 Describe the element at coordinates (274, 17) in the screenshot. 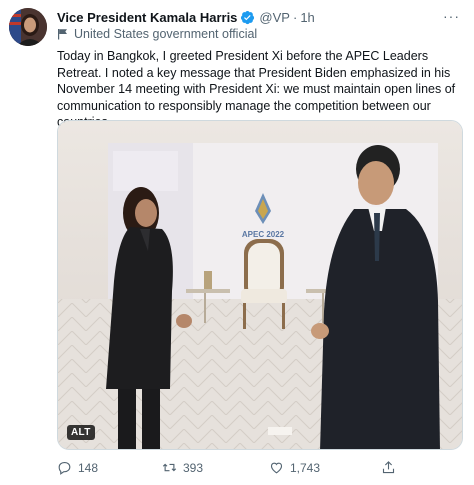

I see `author-handle: @VP` at that location.